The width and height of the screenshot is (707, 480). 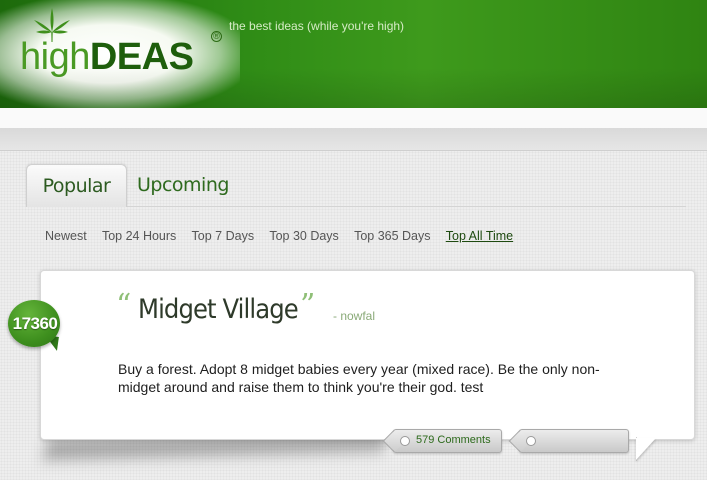 What do you see at coordinates (55, 57) in the screenshot?
I see `logo-high-text: high` at bounding box center [55, 57].